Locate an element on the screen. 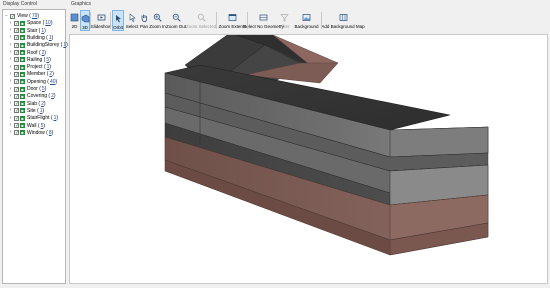  toolbar-button-label: Zoom Selected is located at coordinates (201, 26).